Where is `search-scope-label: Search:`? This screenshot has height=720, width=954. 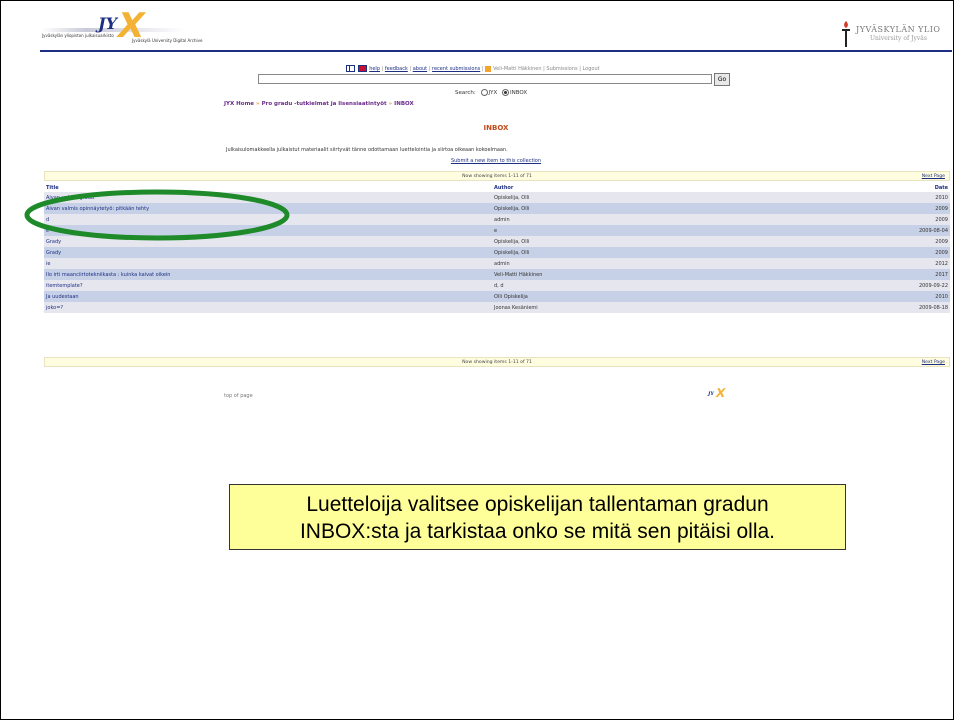 search-scope-label: Search: is located at coordinates (465, 93).